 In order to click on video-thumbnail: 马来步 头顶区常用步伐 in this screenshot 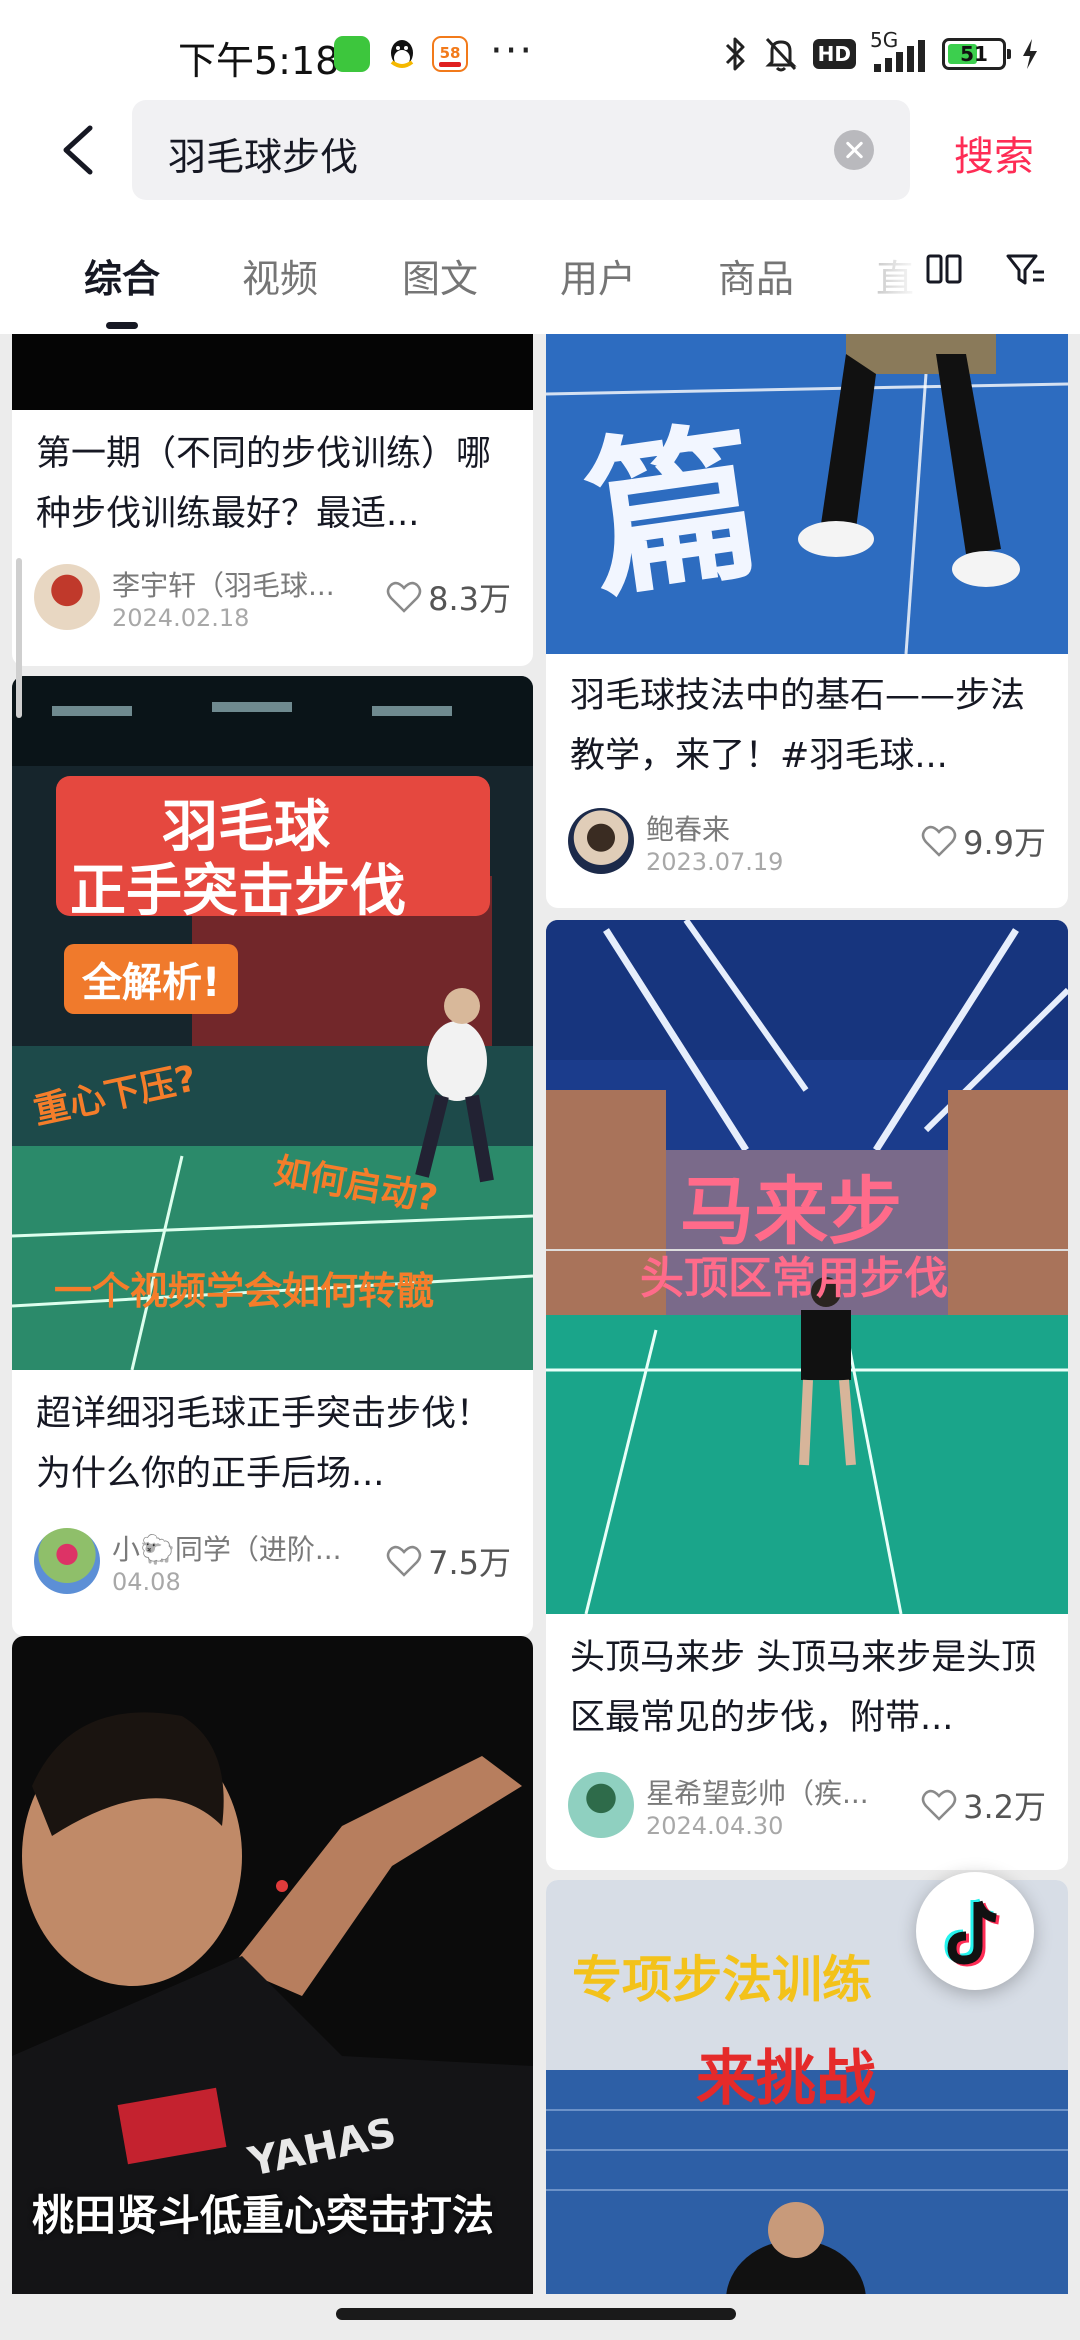, I will do `click(807, 1267)`.